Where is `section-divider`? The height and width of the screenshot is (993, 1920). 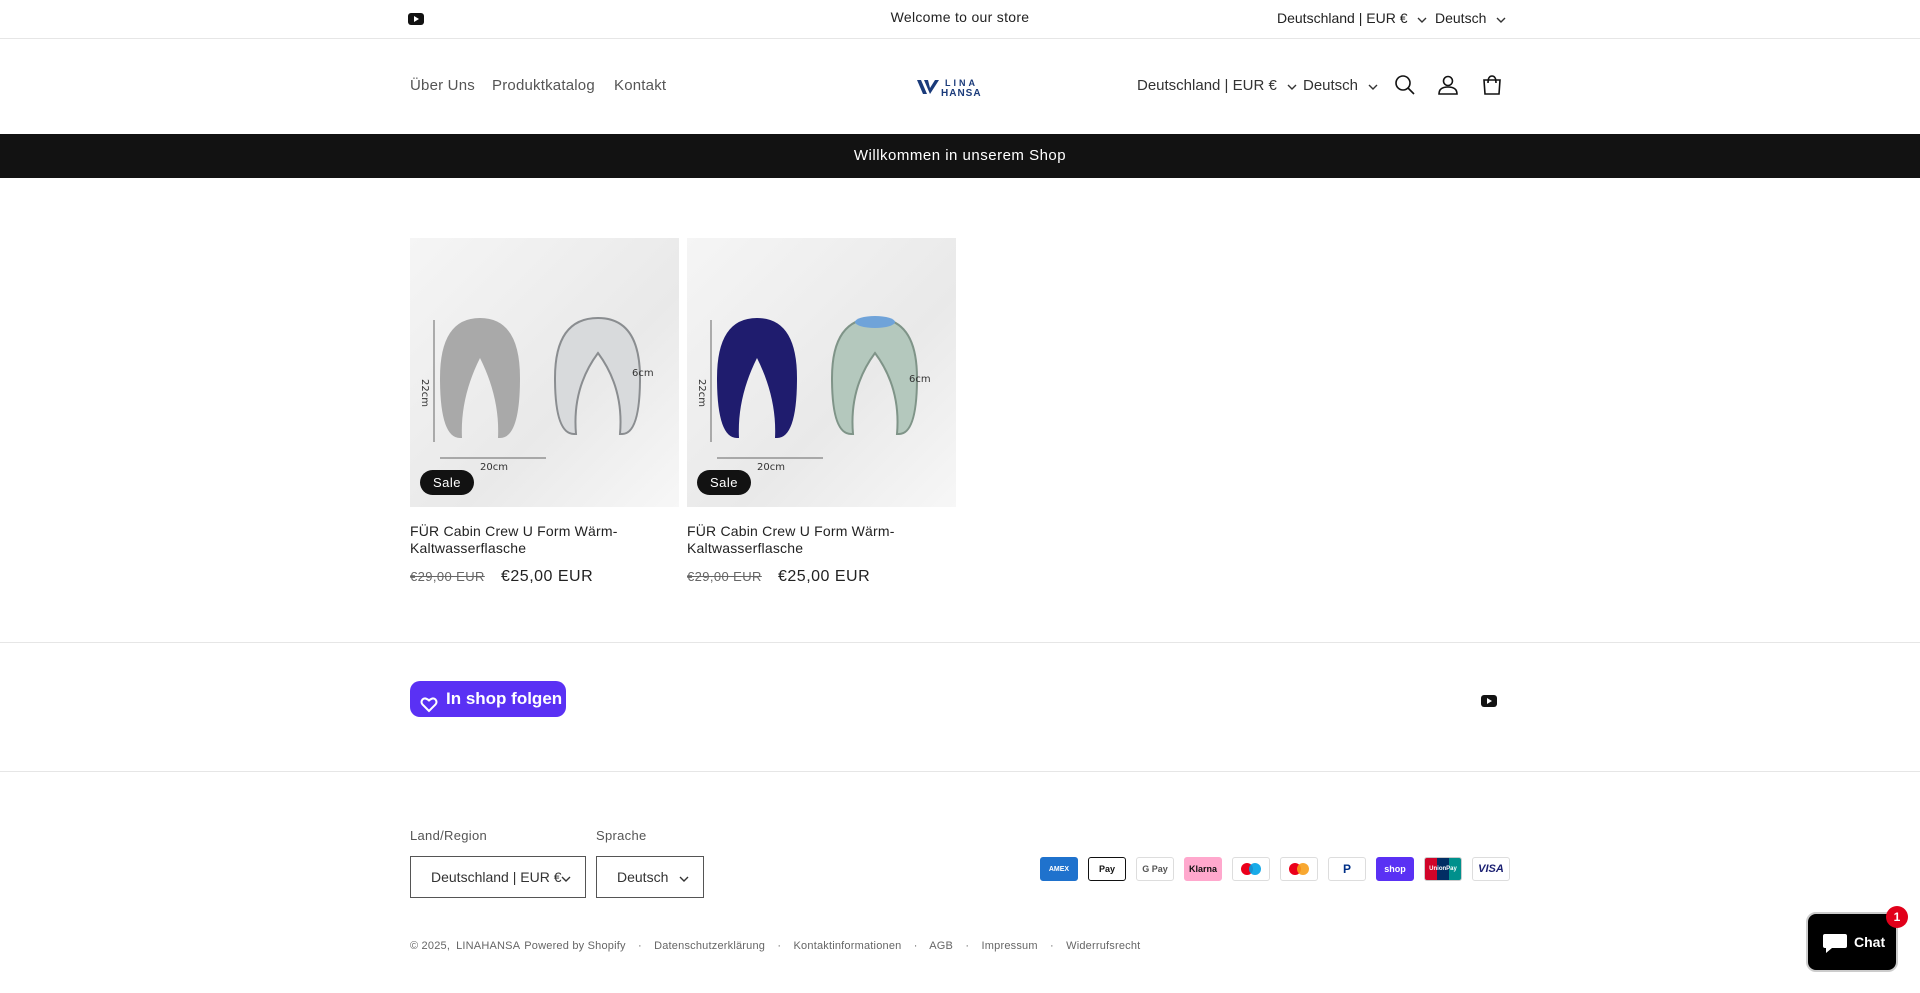
section-divider is located at coordinates (960, 642).